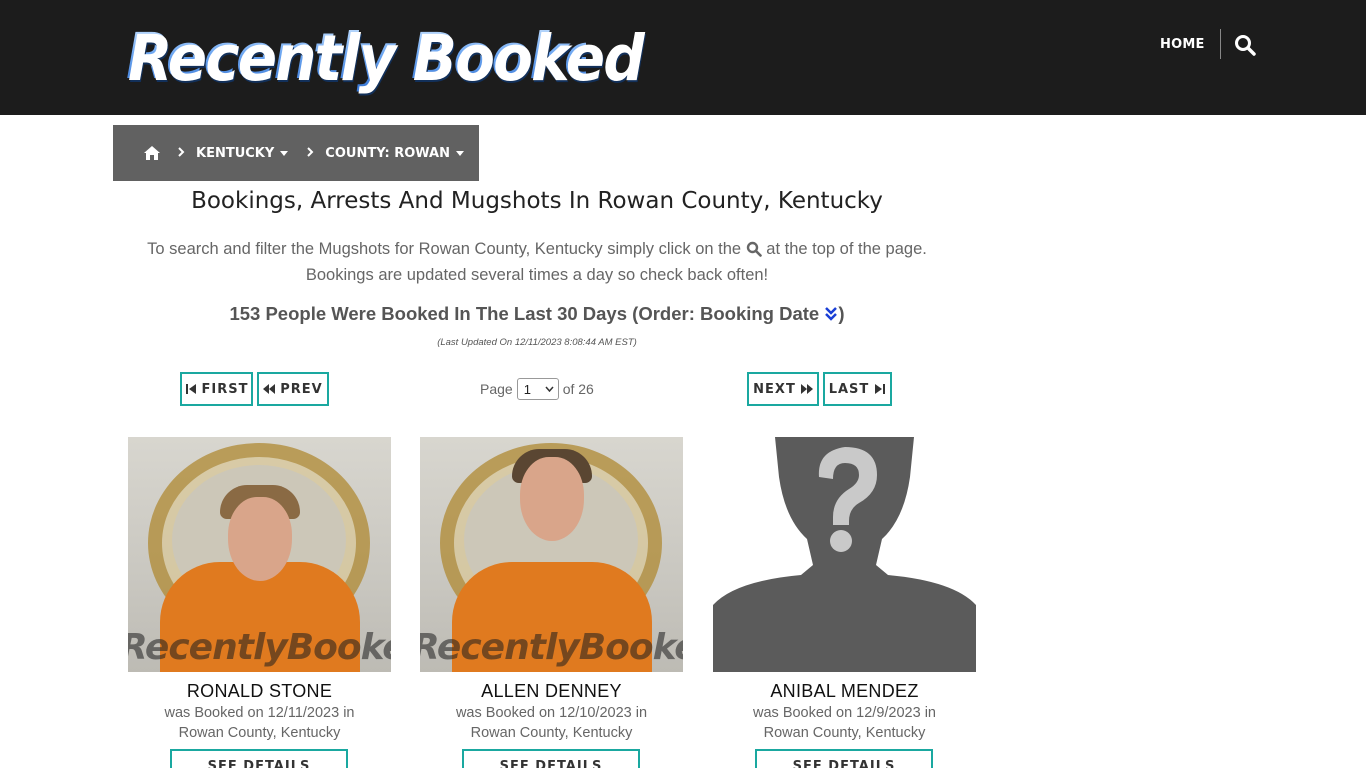  I want to click on booked-date-line: was Booked on 12/9/2023 in, so click(844, 713).